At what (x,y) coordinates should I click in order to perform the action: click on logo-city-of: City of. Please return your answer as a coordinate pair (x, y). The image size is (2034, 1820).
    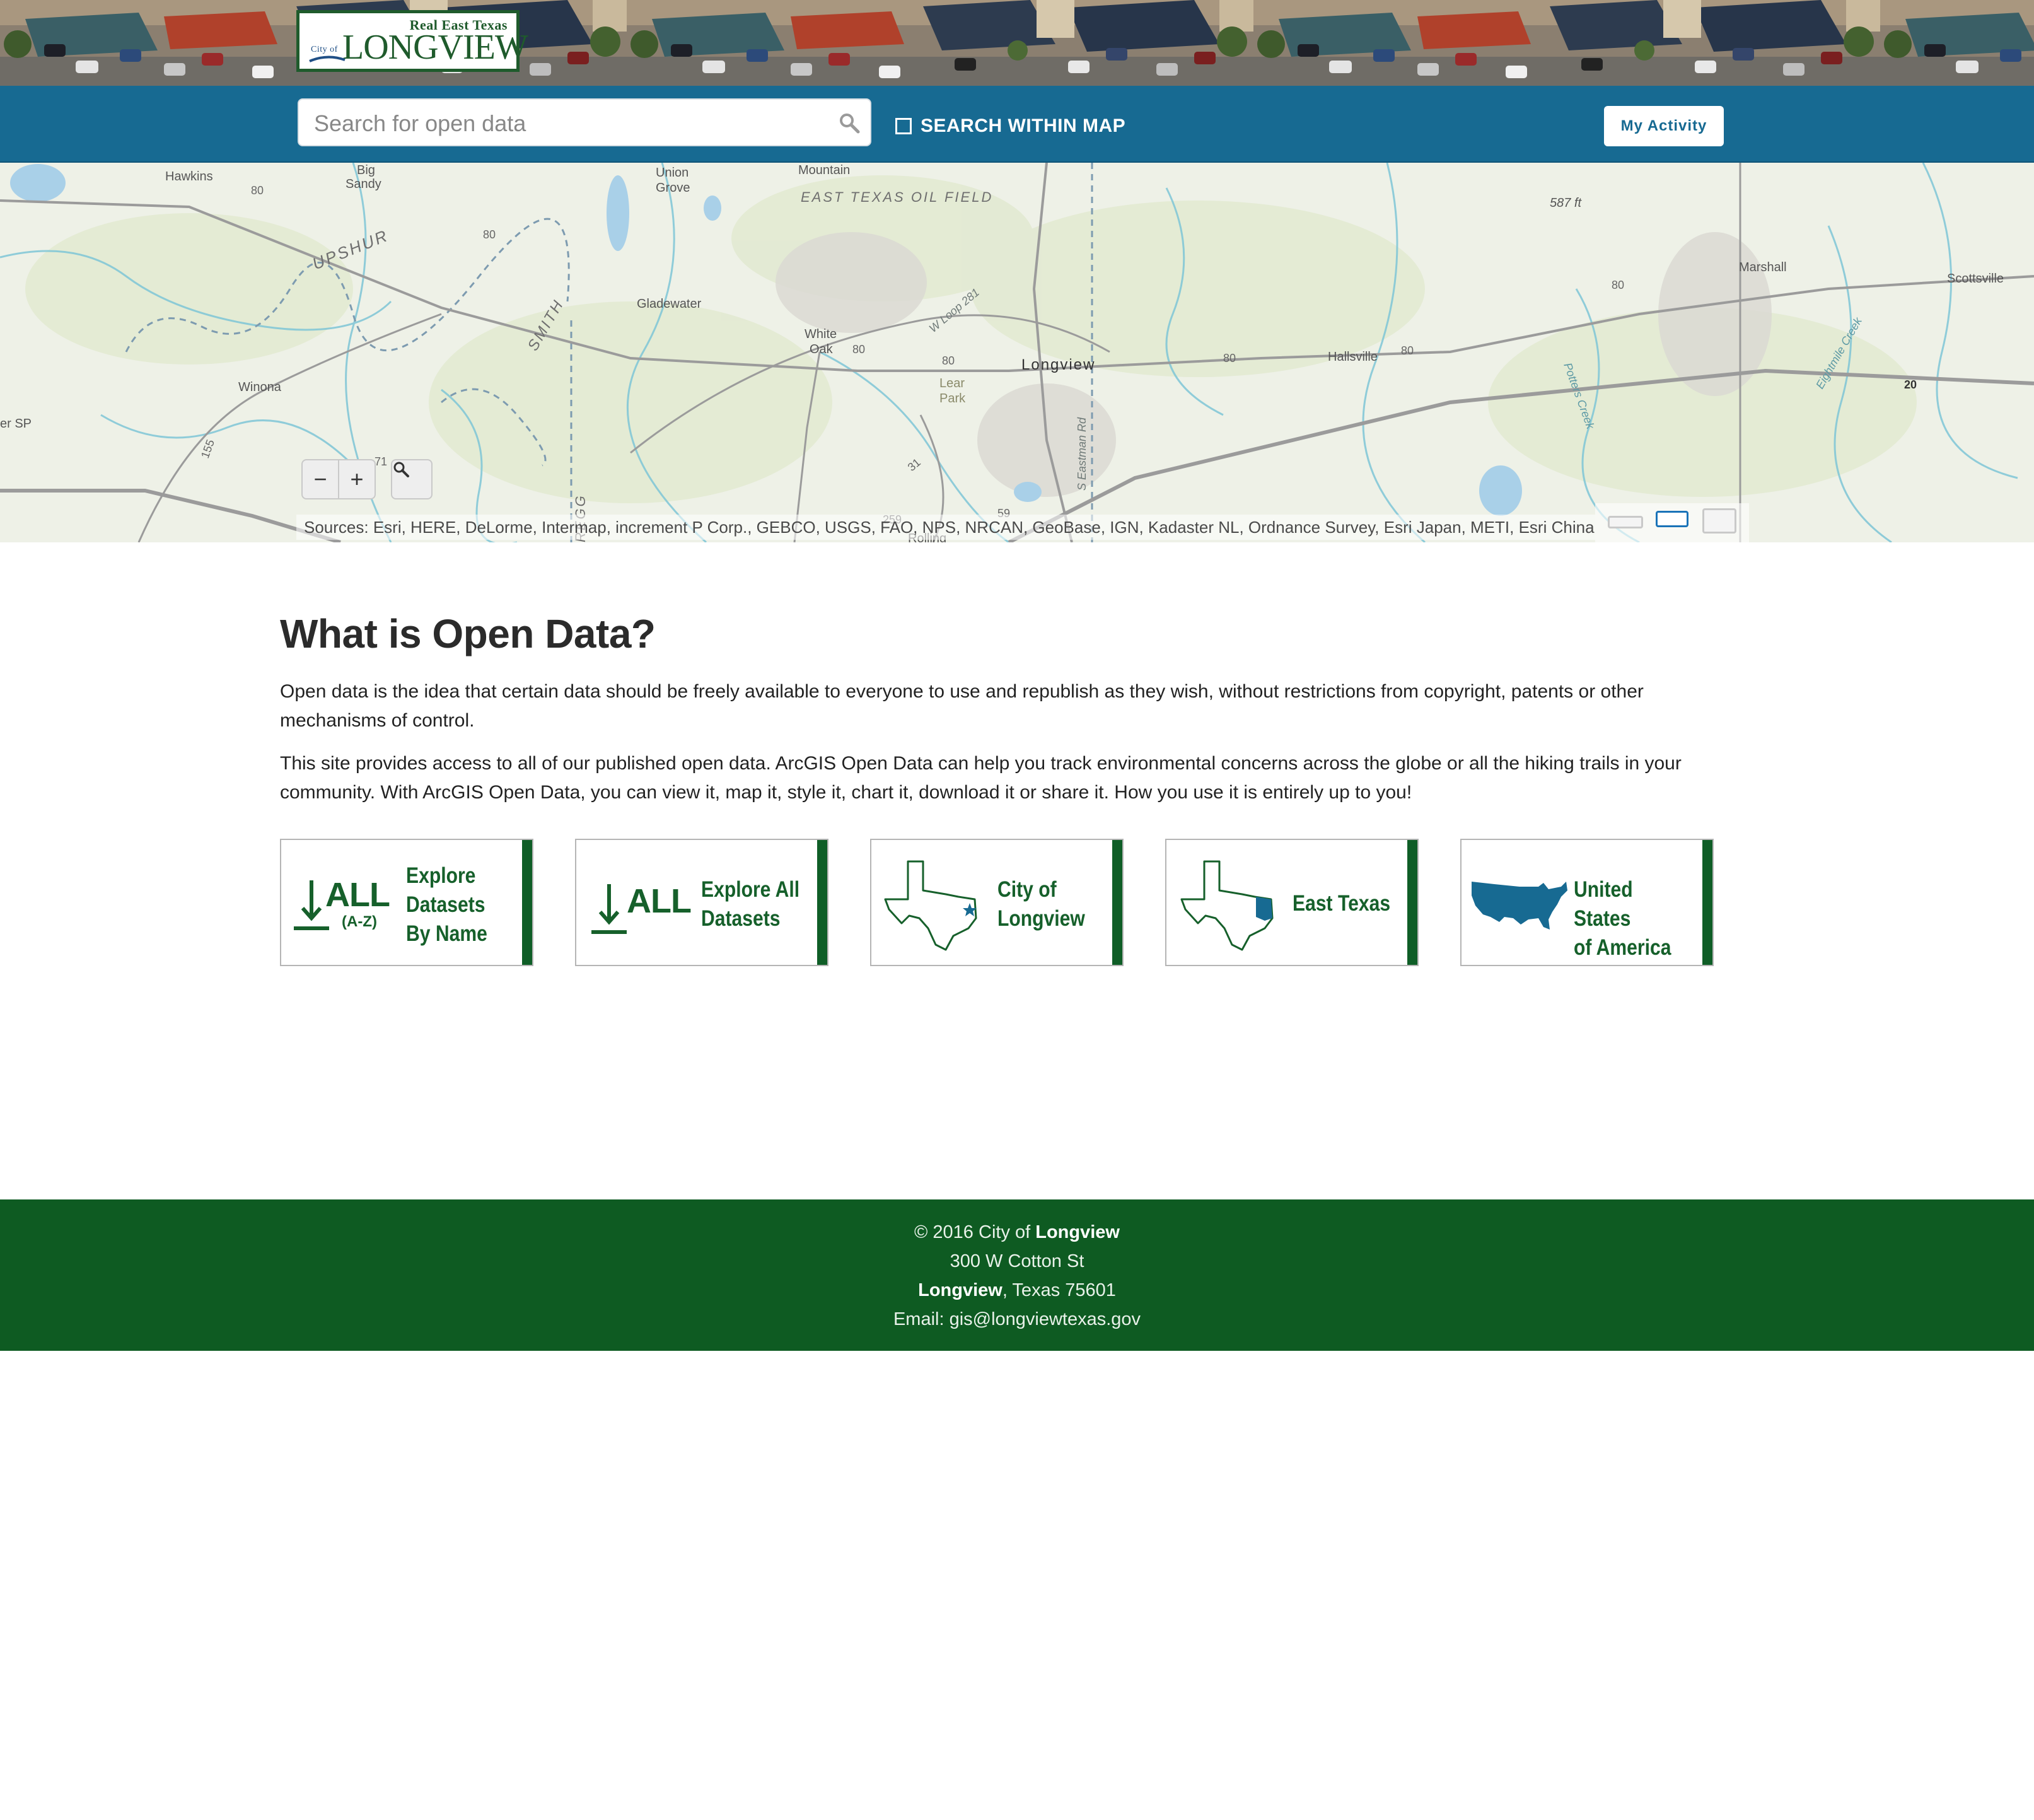
    Looking at the image, I should click on (324, 49).